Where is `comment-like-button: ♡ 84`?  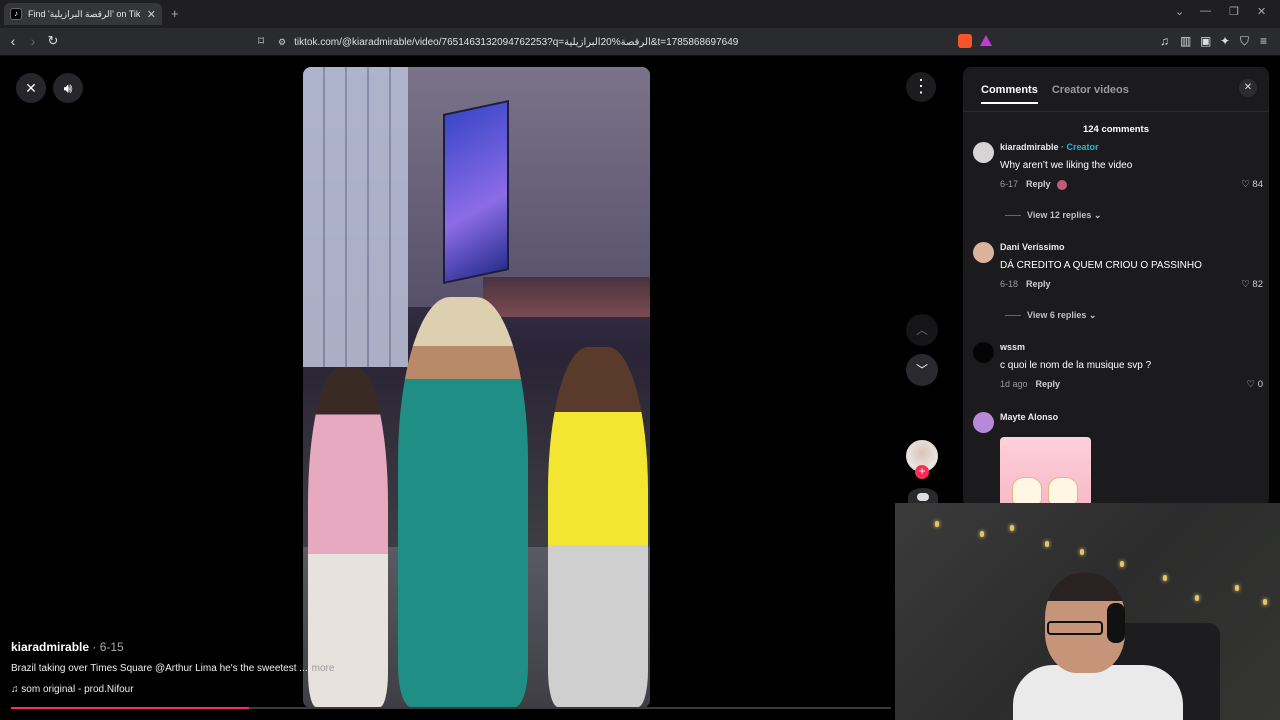 comment-like-button: ♡ 84 is located at coordinates (1252, 184).